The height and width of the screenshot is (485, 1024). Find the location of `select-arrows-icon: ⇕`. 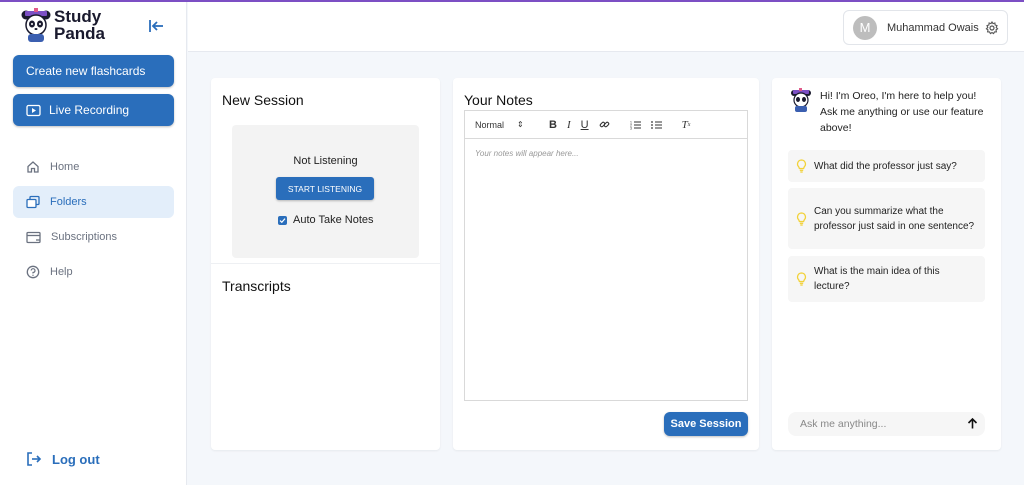

select-arrows-icon: ⇕ is located at coordinates (520, 124).